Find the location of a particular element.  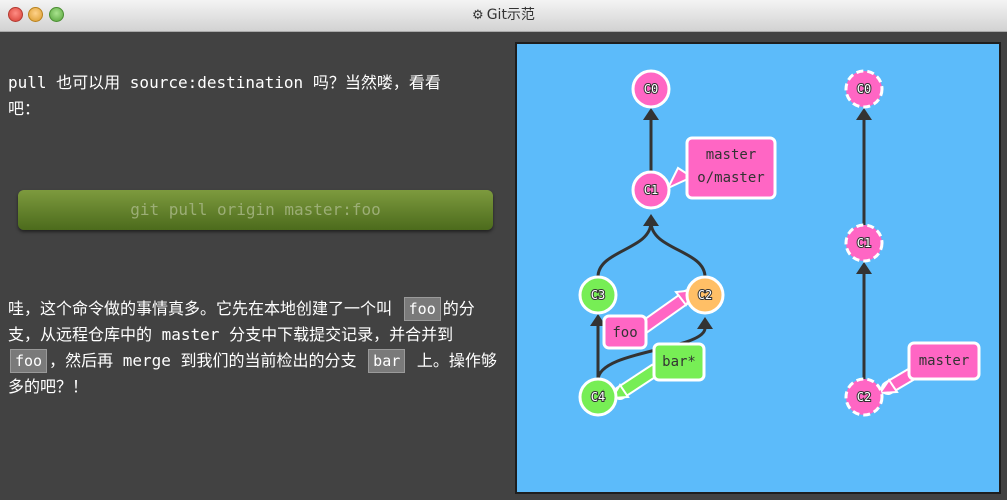

code-foo-chip-2: foo is located at coordinates (29, 361).